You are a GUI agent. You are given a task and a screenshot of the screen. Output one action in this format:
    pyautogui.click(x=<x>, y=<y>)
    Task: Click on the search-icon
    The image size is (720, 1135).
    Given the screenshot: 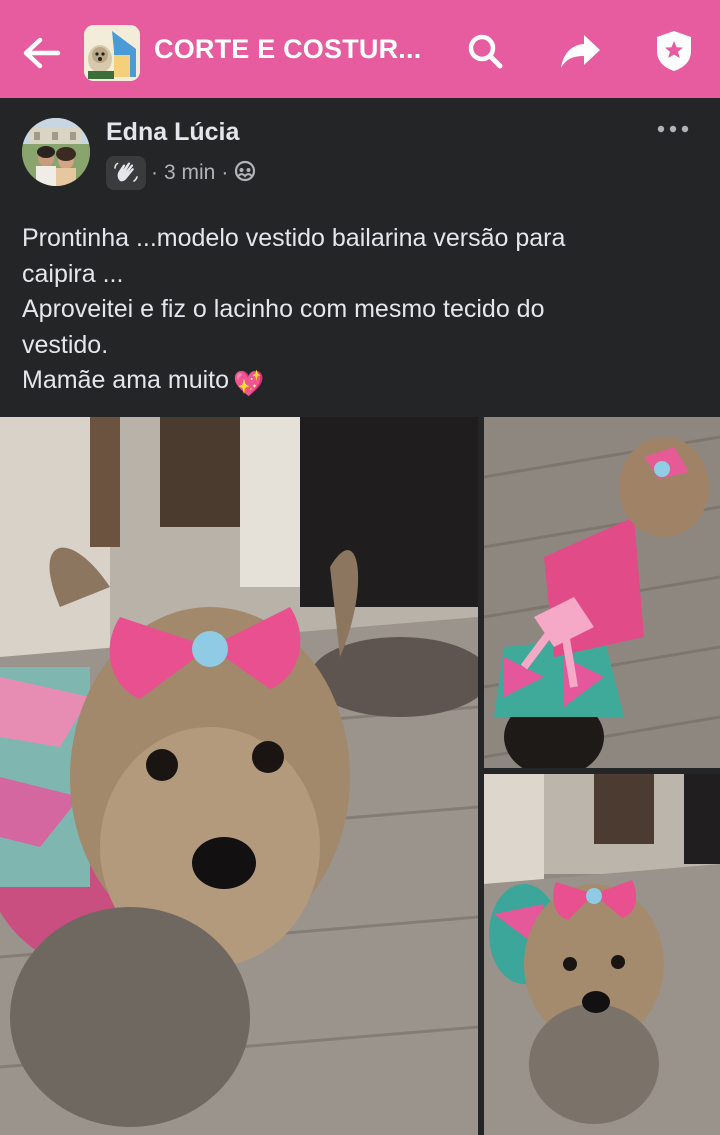 What is the action you would take?
    pyautogui.click(x=485, y=51)
    